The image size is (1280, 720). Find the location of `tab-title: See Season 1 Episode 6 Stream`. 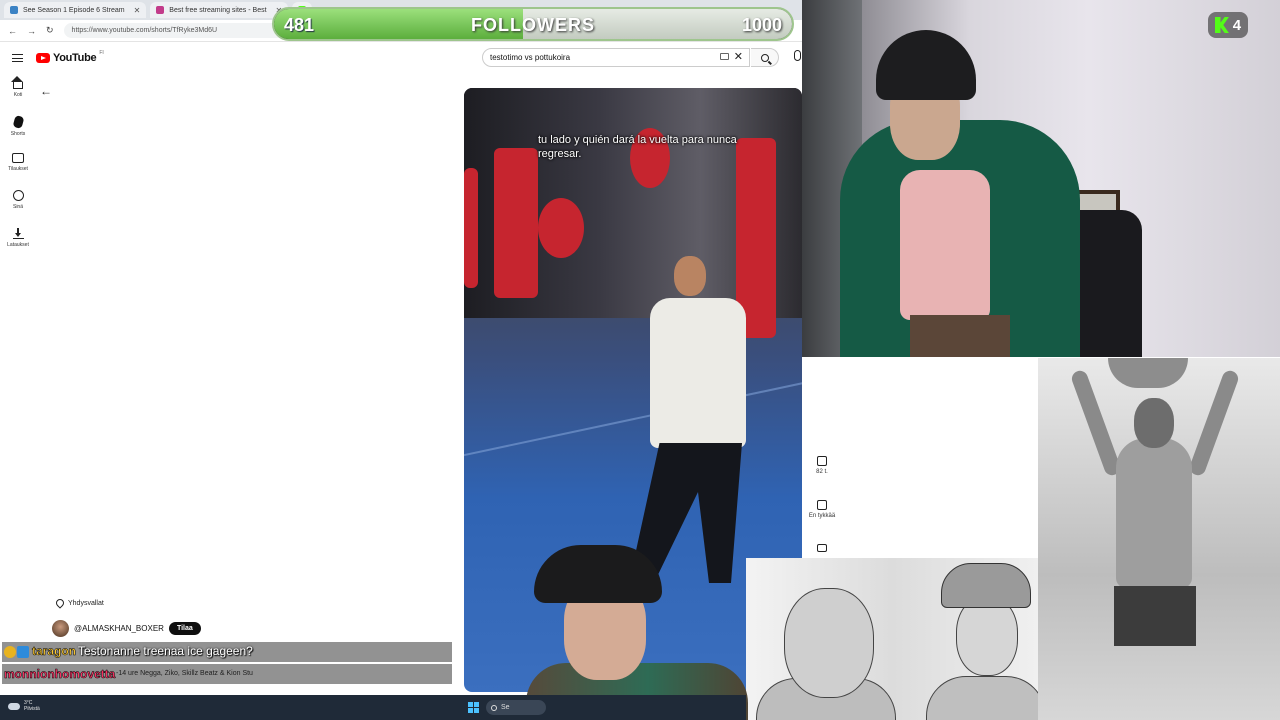

tab-title: See Season 1 Episode 6 Stream is located at coordinates (74, 10).